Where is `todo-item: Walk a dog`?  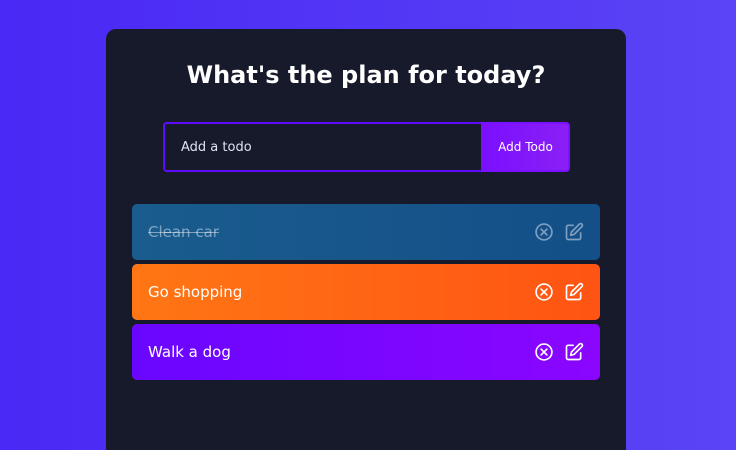
todo-item: Walk a dog is located at coordinates (366, 352).